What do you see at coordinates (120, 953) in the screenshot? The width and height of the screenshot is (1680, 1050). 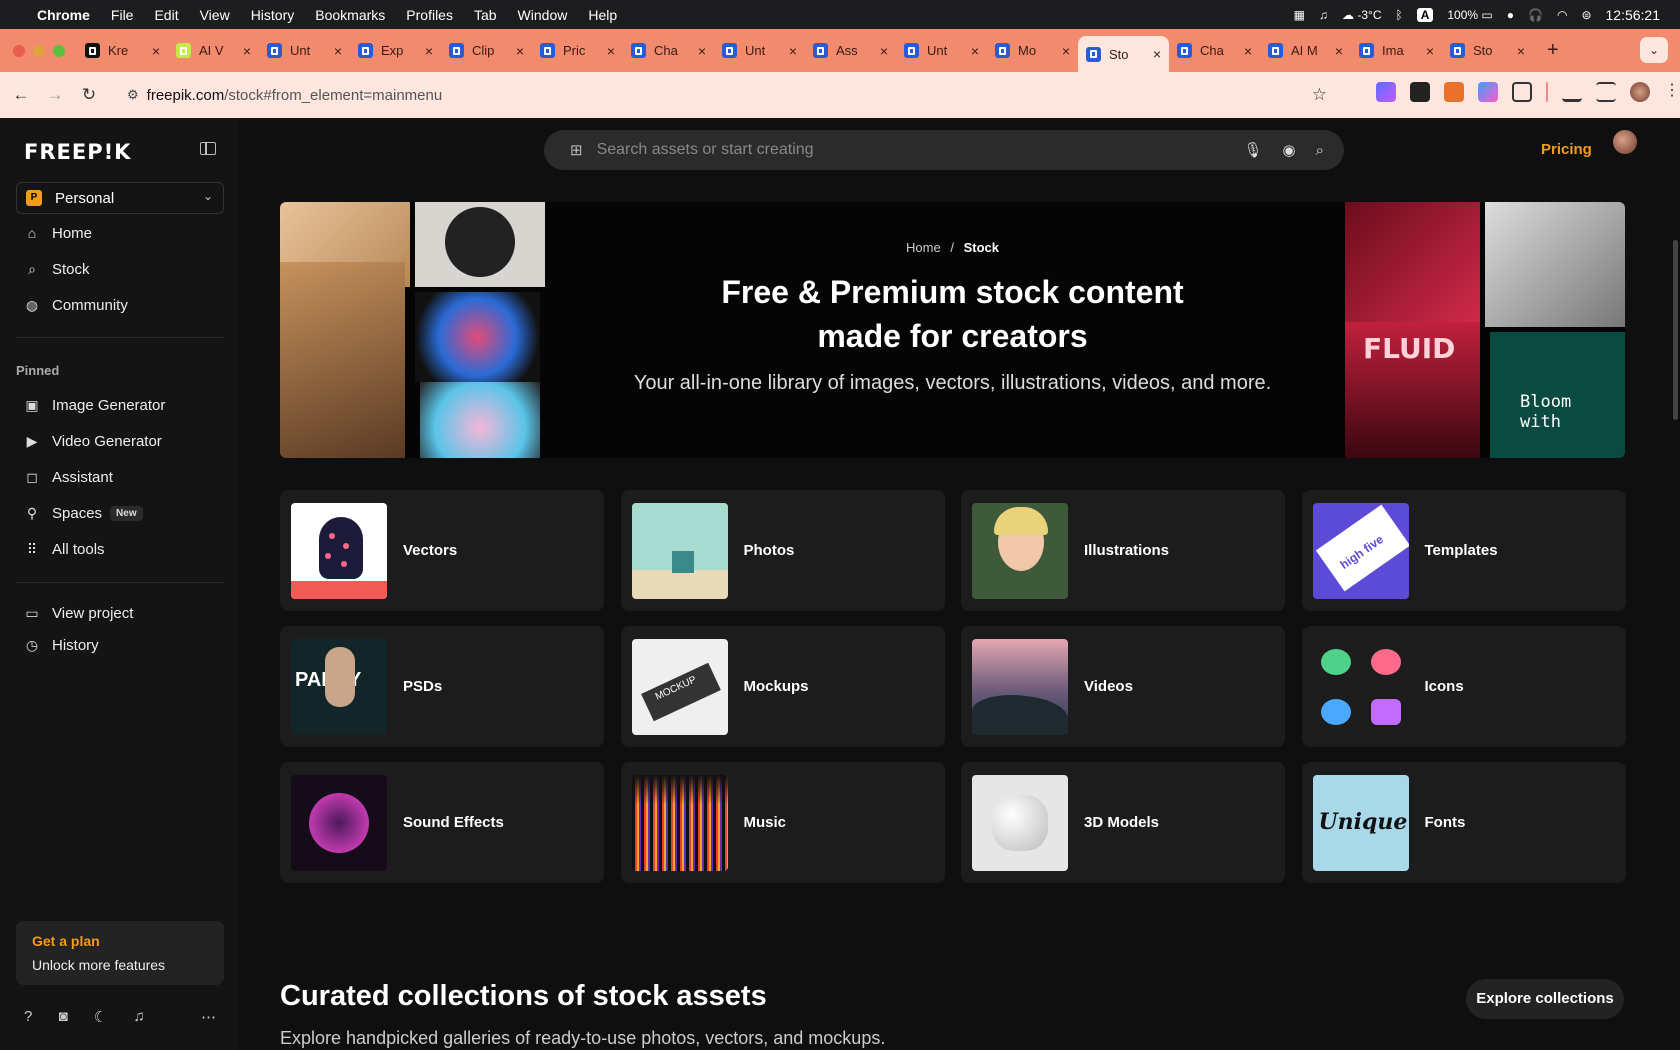 I see `get-plan-card: Get a plan Unlock more features` at bounding box center [120, 953].